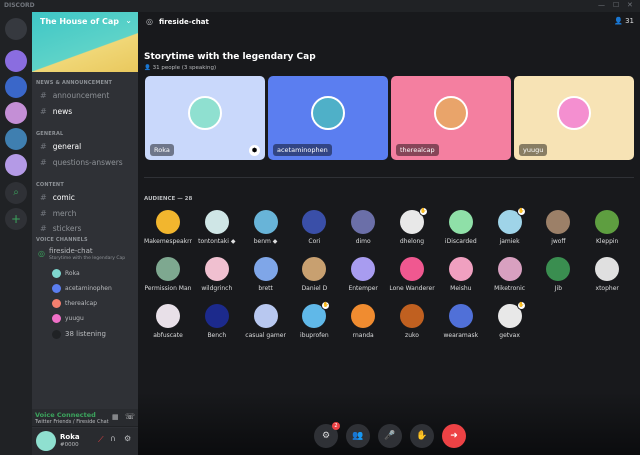 The image size is (640, 455). Describe the element at coordinates (461, 274) in the screenshot. I see `audience-member: Meishu` at that location.